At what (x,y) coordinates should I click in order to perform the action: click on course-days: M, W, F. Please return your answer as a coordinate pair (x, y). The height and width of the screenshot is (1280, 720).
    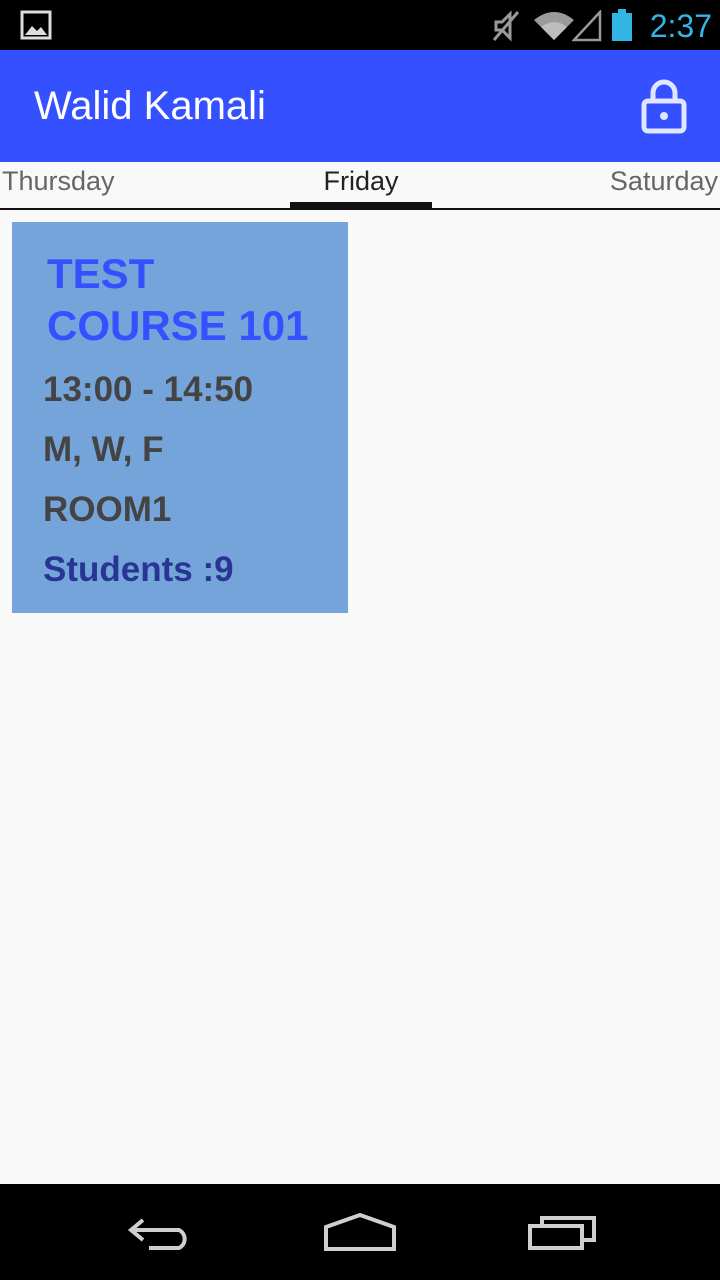
    Looking at the image, I should click on (103, 449).